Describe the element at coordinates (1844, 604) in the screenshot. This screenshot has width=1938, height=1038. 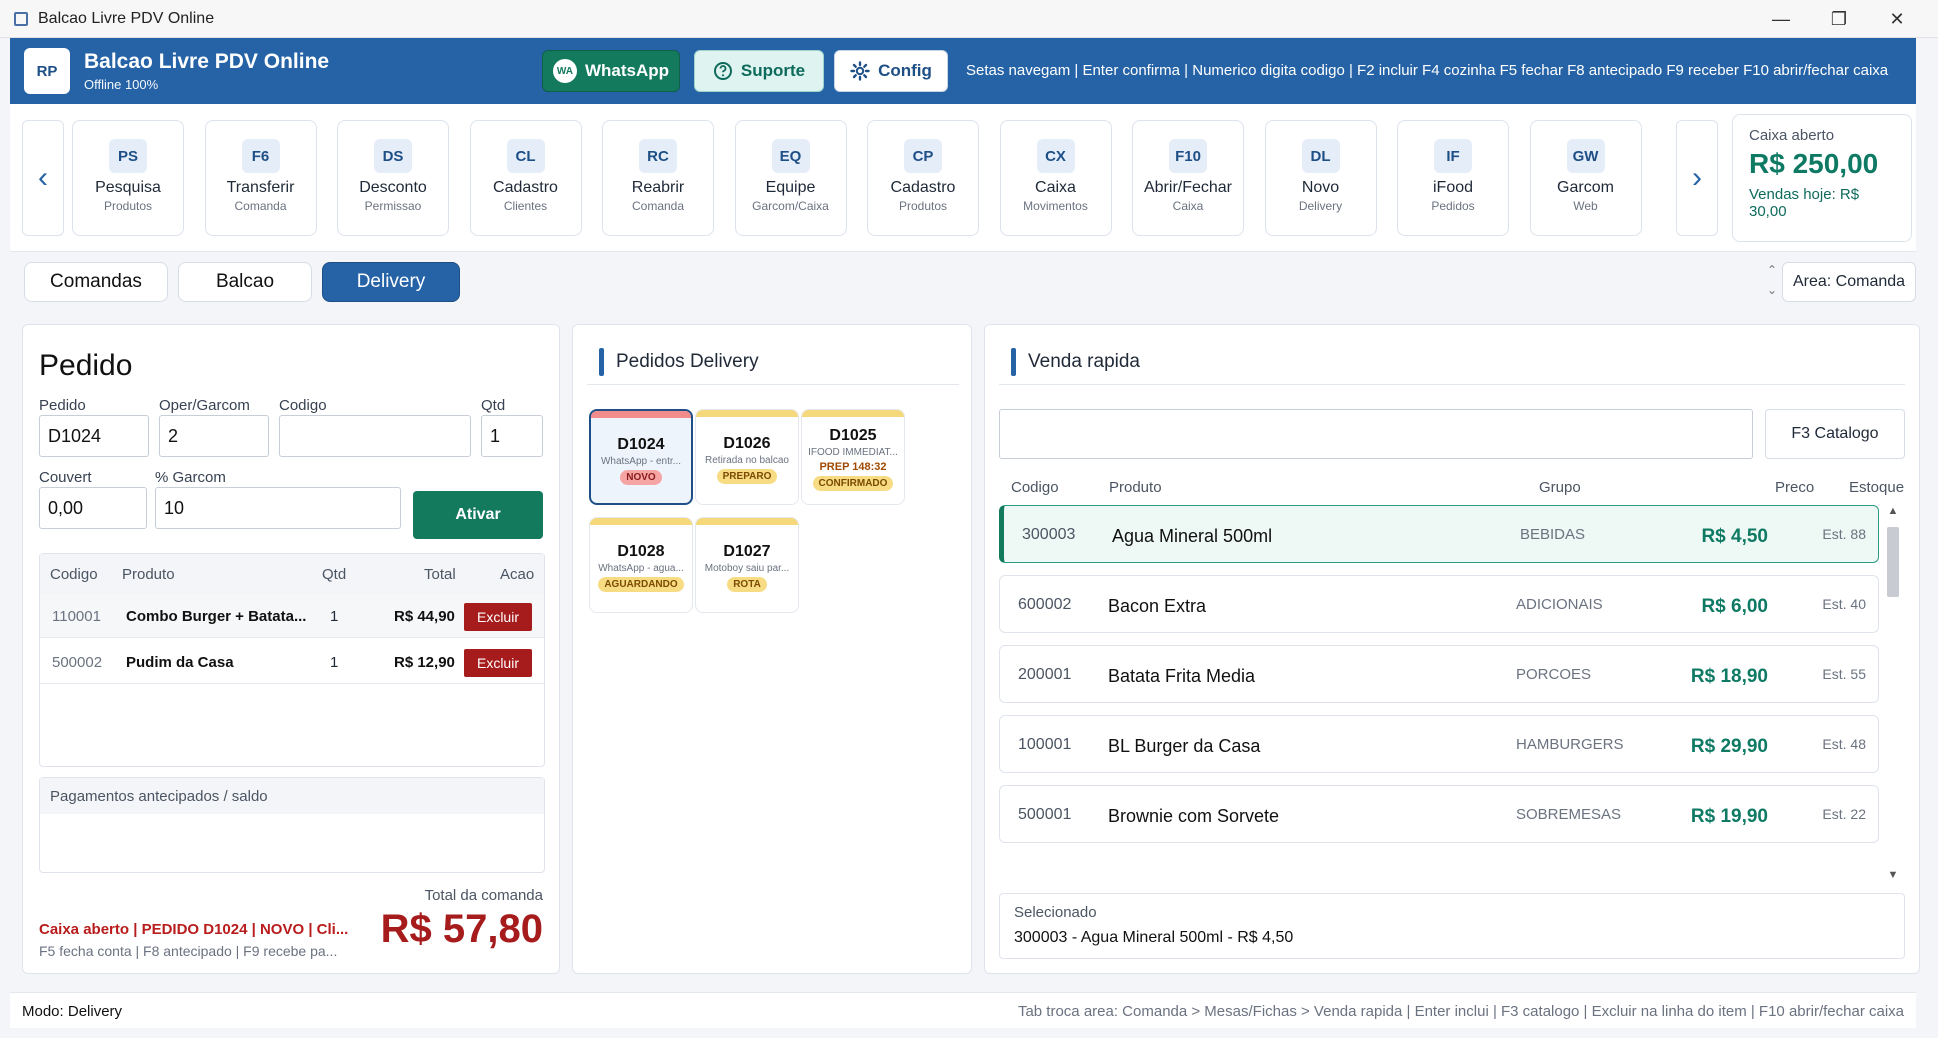
I see `product-stock: Est. 40` at that location.